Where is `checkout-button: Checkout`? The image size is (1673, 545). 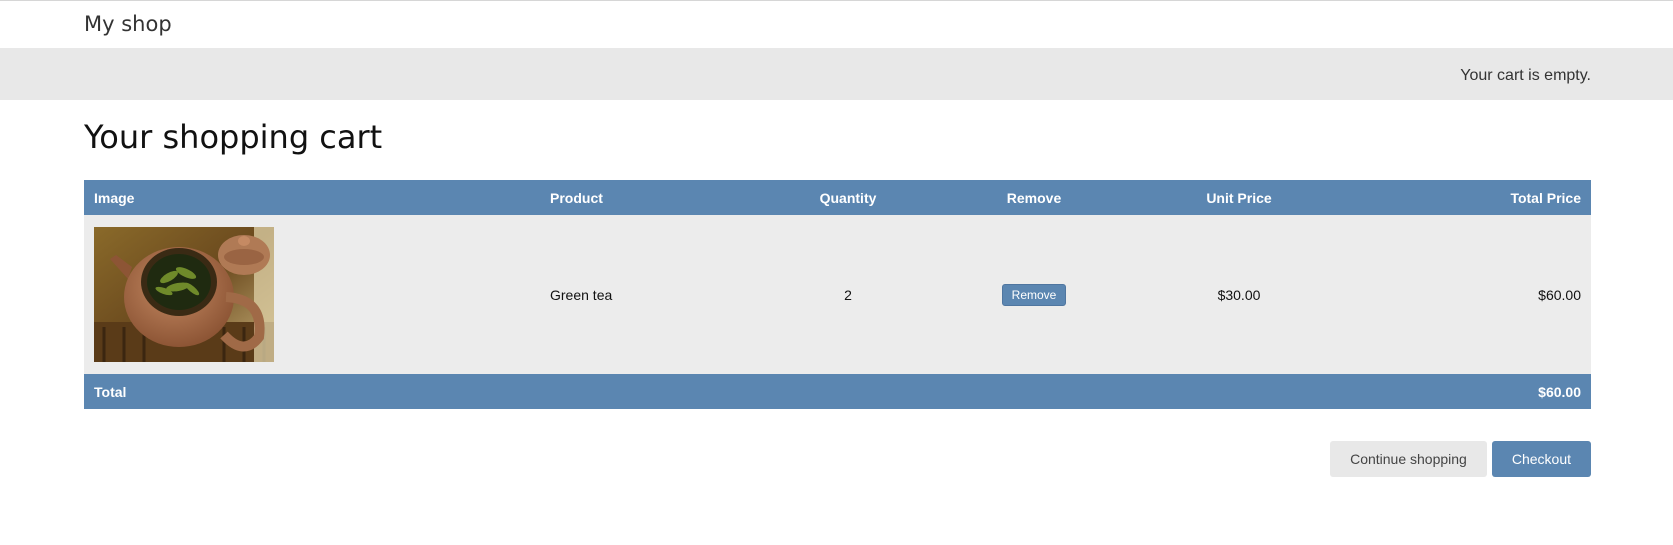 checkout-button: Checkout is located at coordinates (1541, 459).